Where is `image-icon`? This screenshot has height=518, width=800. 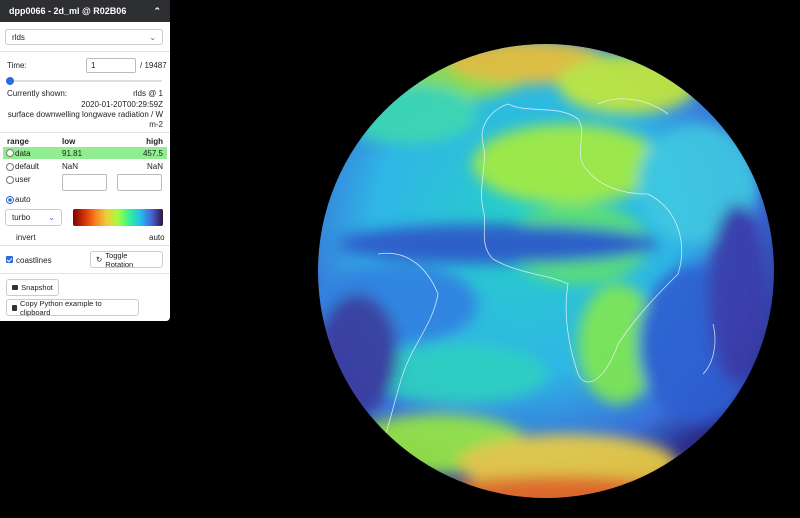 image-icon is located at coordinates (15, 287).